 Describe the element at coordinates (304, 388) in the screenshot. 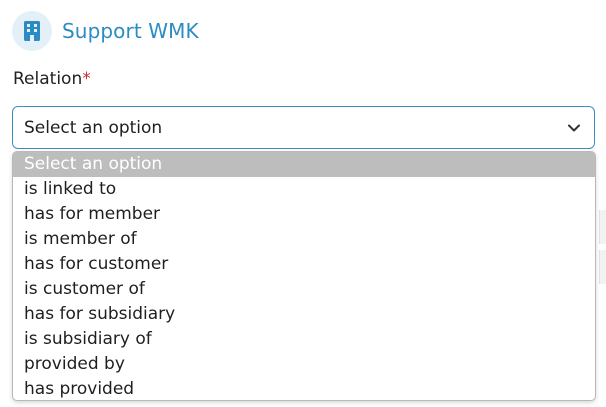

I see `option-has-provided: has provided` at that location.